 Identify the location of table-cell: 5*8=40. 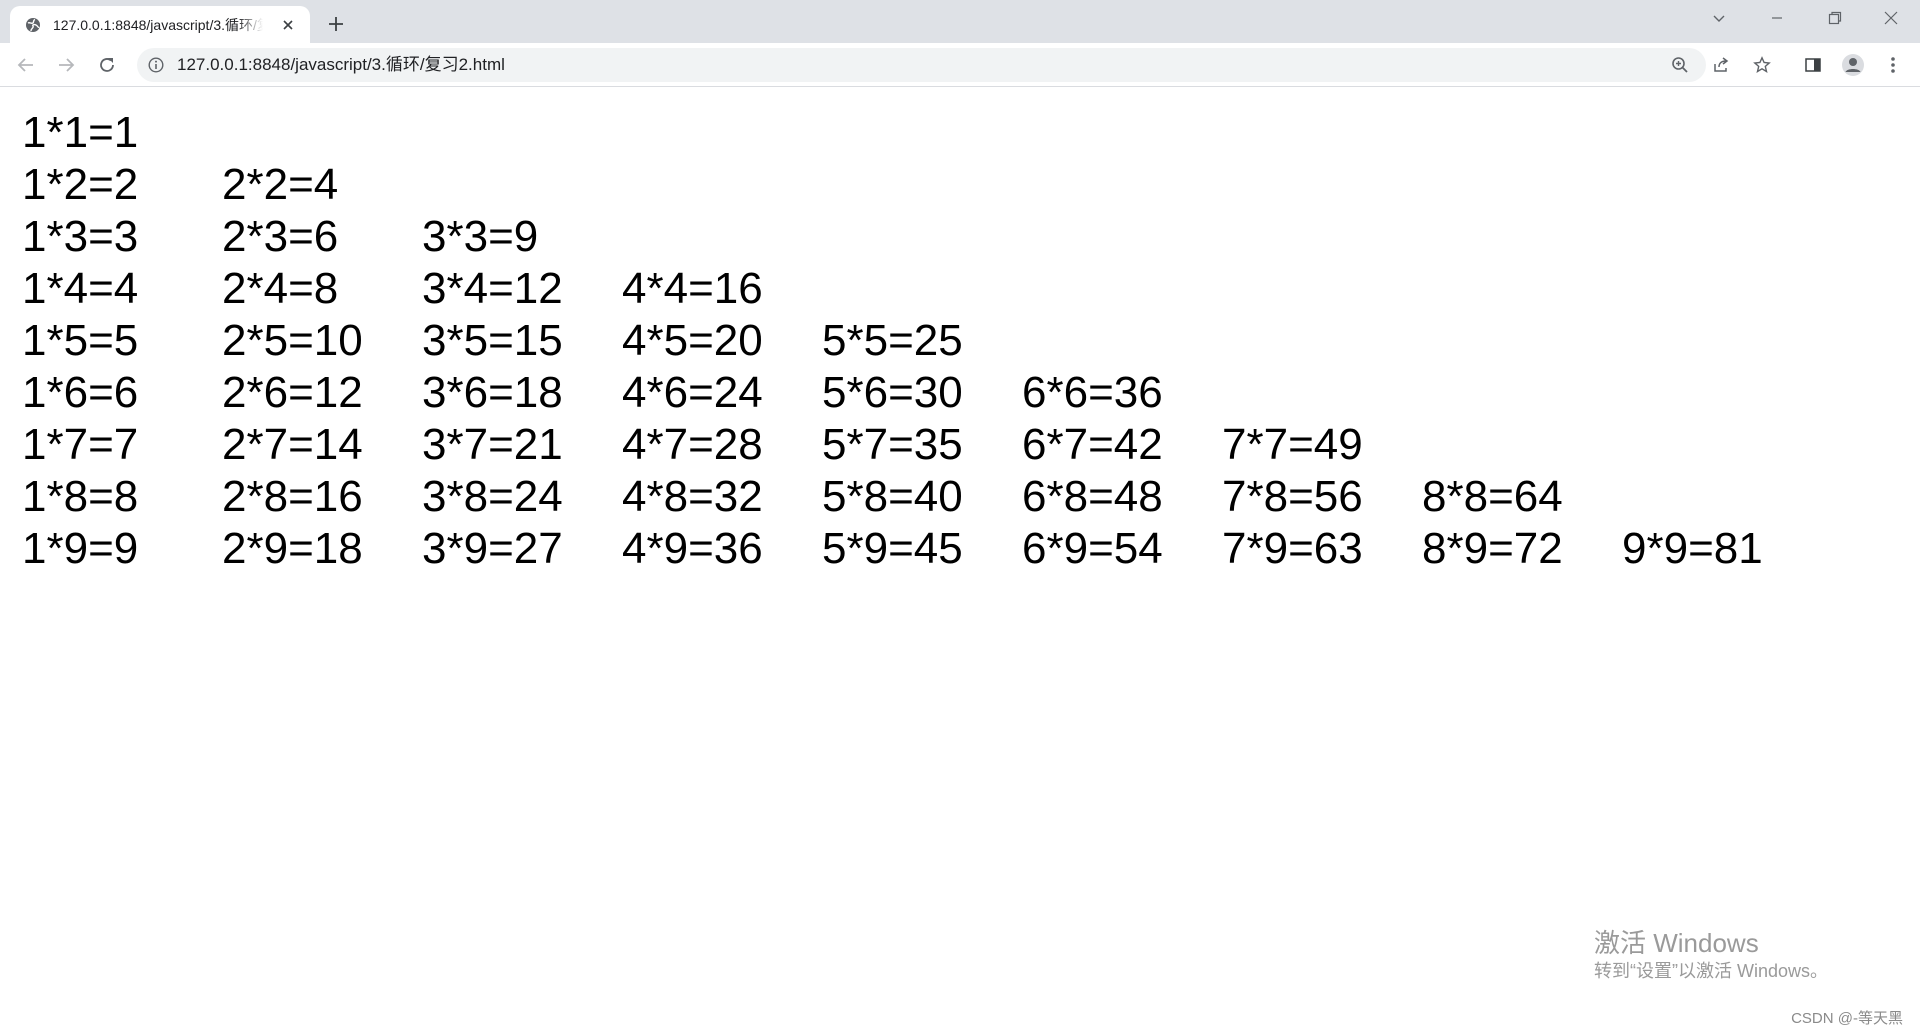
(892, 496).